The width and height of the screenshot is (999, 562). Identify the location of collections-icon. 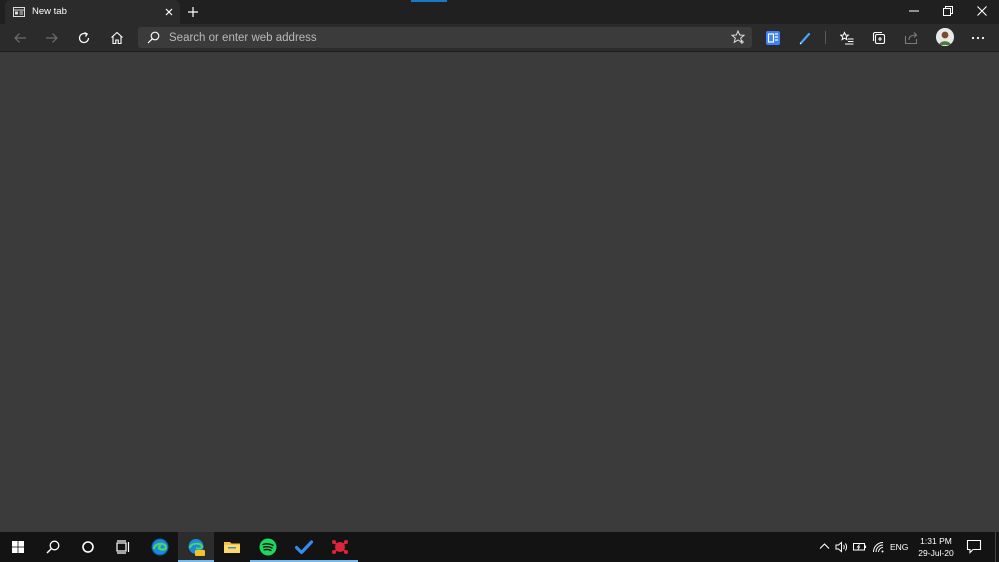
(879, 38).